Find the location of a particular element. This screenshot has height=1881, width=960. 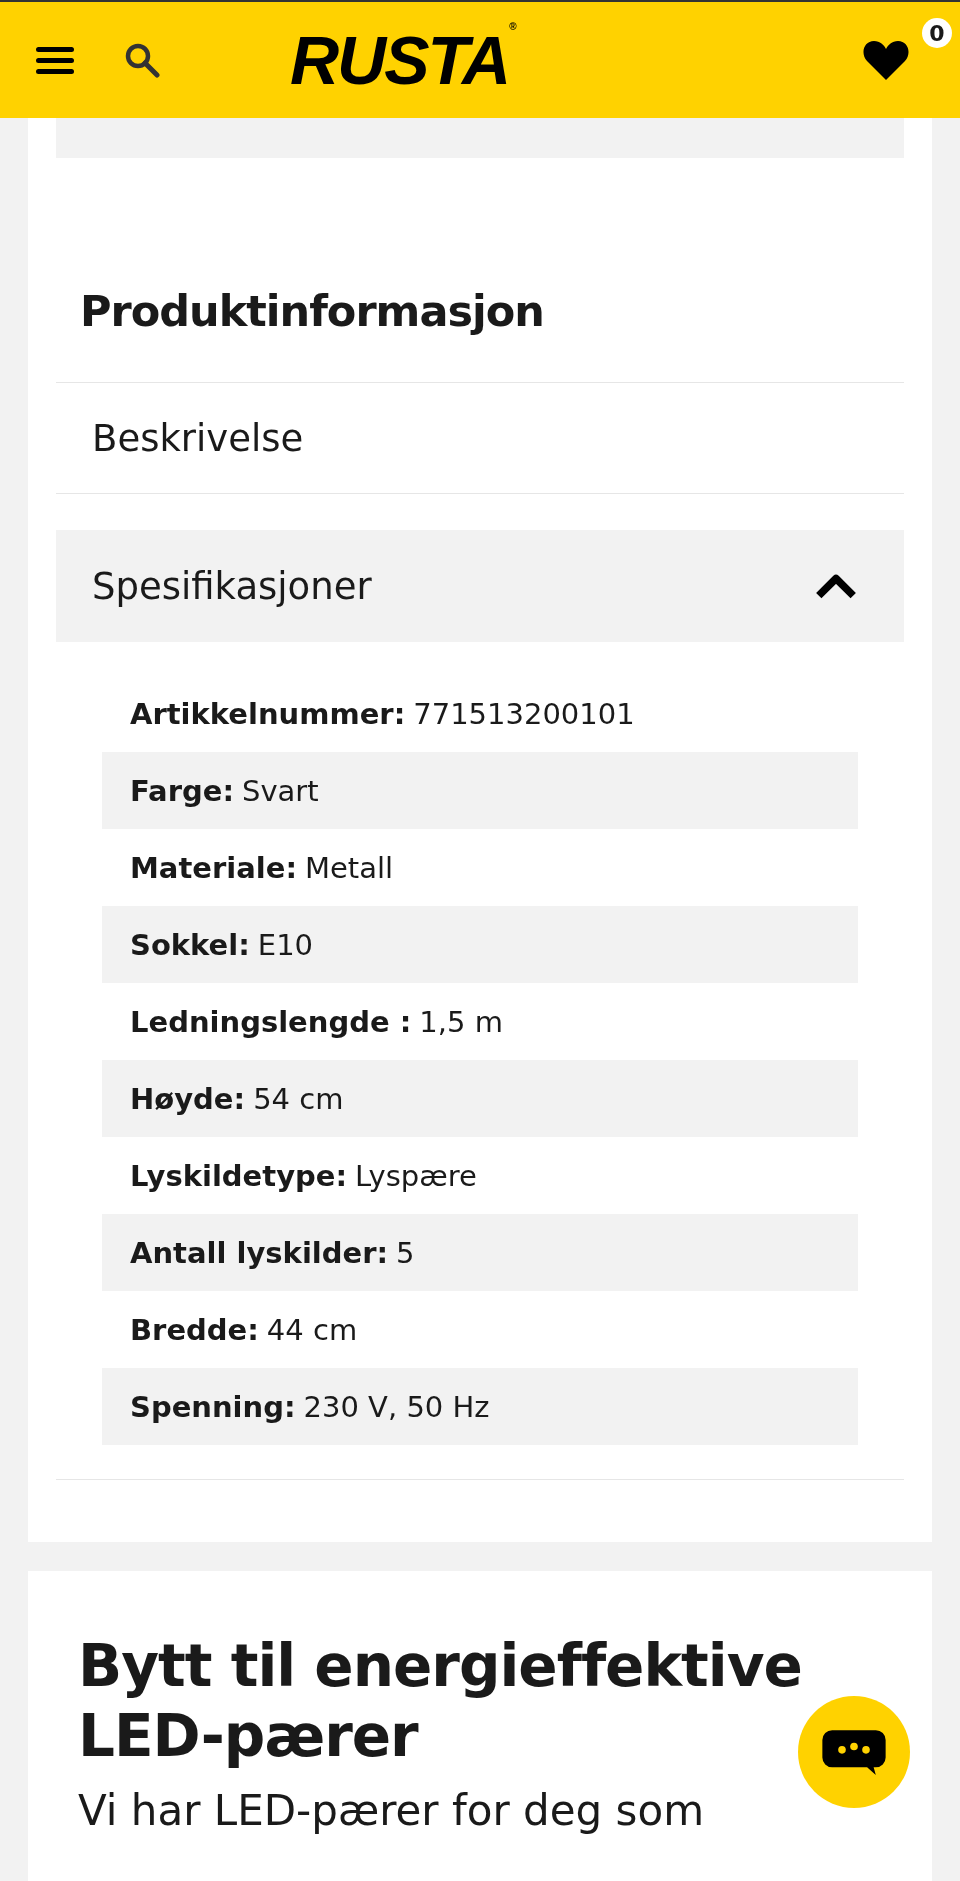

logo: RUSTA$^{®}$ is located at coordinates (402, 60).